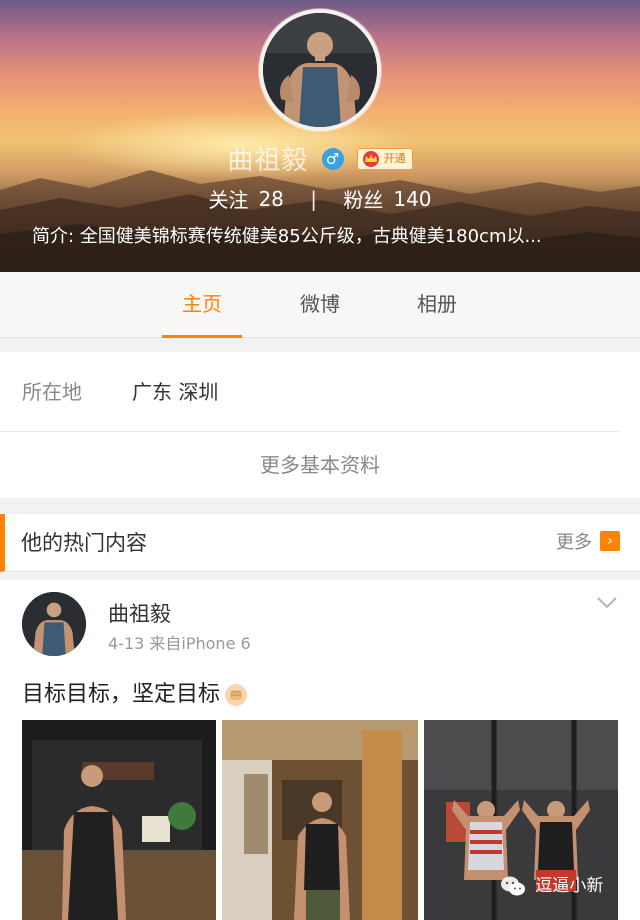 The image size is (640, 920). What do you see at coordinates (236, 695) in the screenshot?
I see `fist-emoji-icon` at bounding box center [236, 695].